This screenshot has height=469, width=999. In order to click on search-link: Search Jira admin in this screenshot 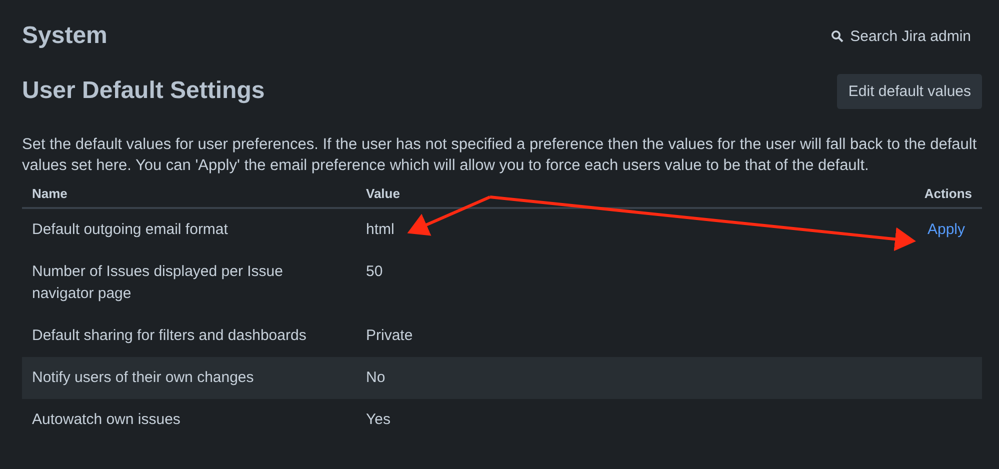, I will do `click(901, 36)`.